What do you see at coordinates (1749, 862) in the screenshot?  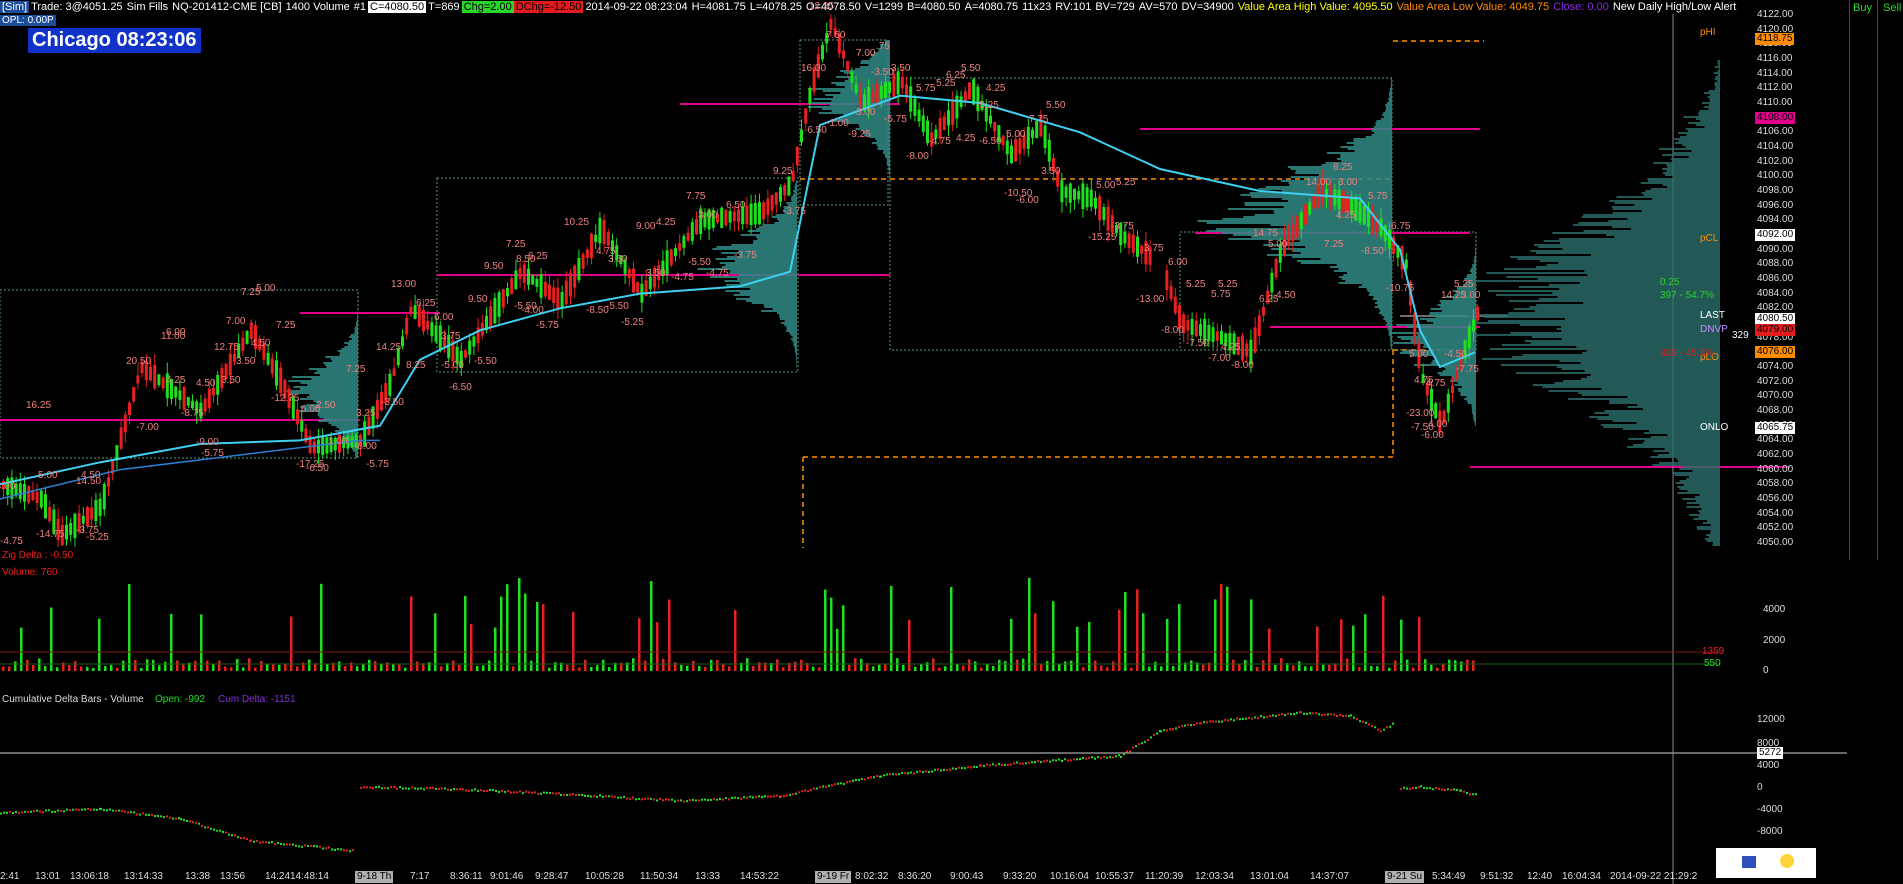 I see `app-icon` at bounding box center [1749, 862].